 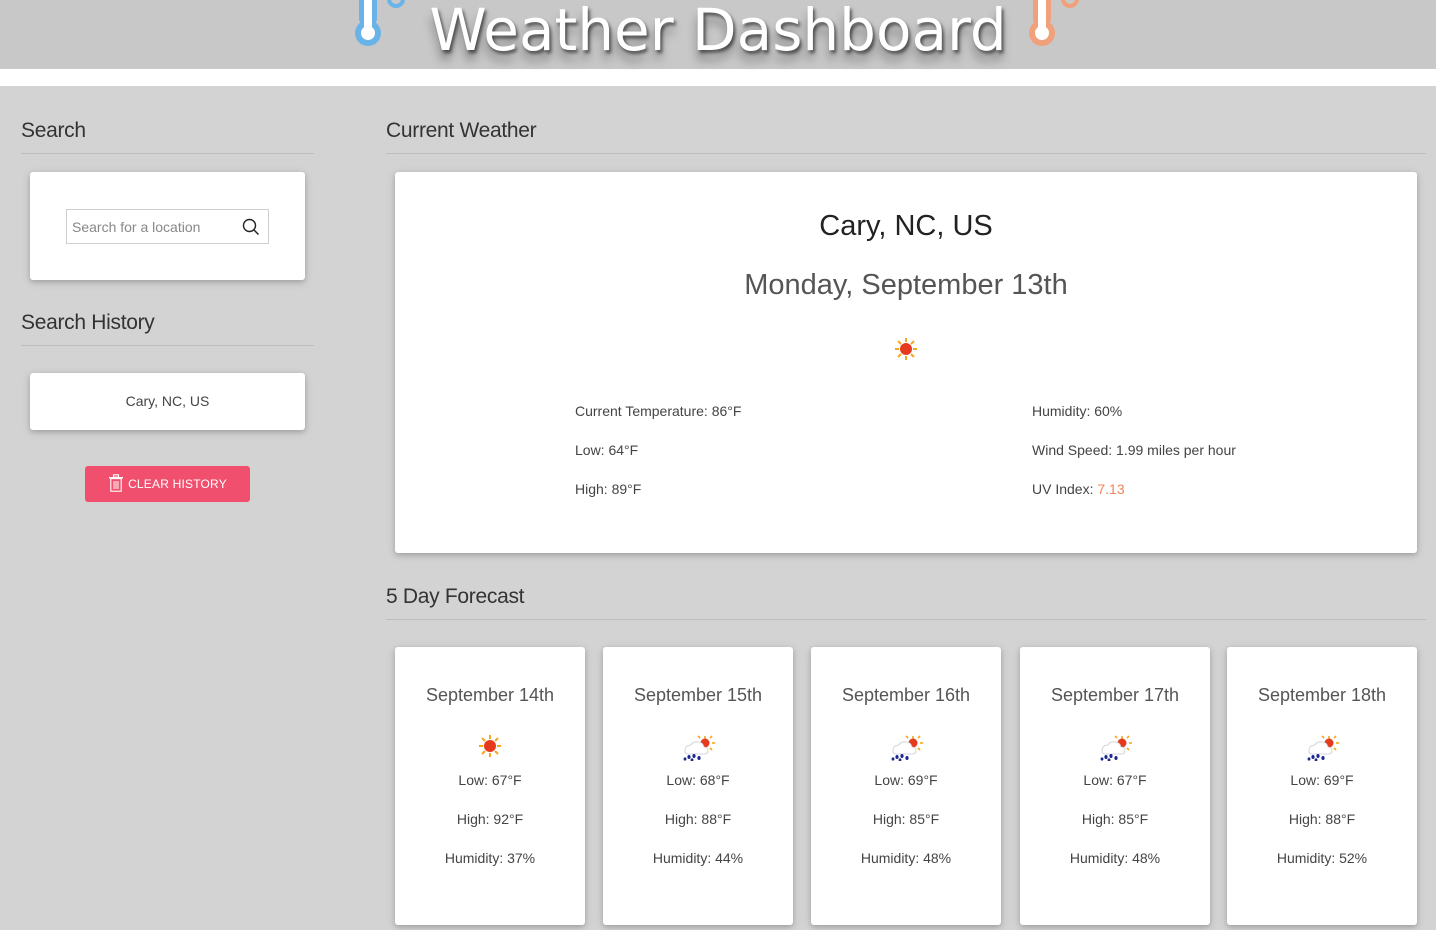 What do you see at coordinates (718, 77) in the screenshot?
I see `header-stripe` at bounding box center [718, 77].